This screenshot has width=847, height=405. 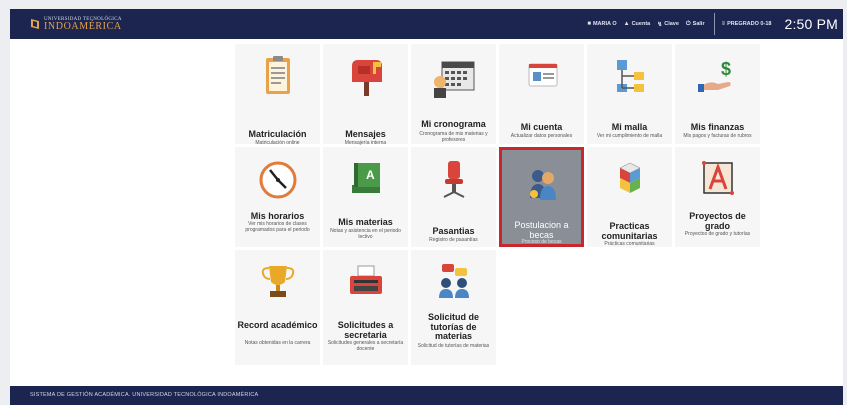 What do you see at coordinates (453, 124) in the screenshot?
I see `tile-title: Mi cronograma` at bounding box center [453, 124].